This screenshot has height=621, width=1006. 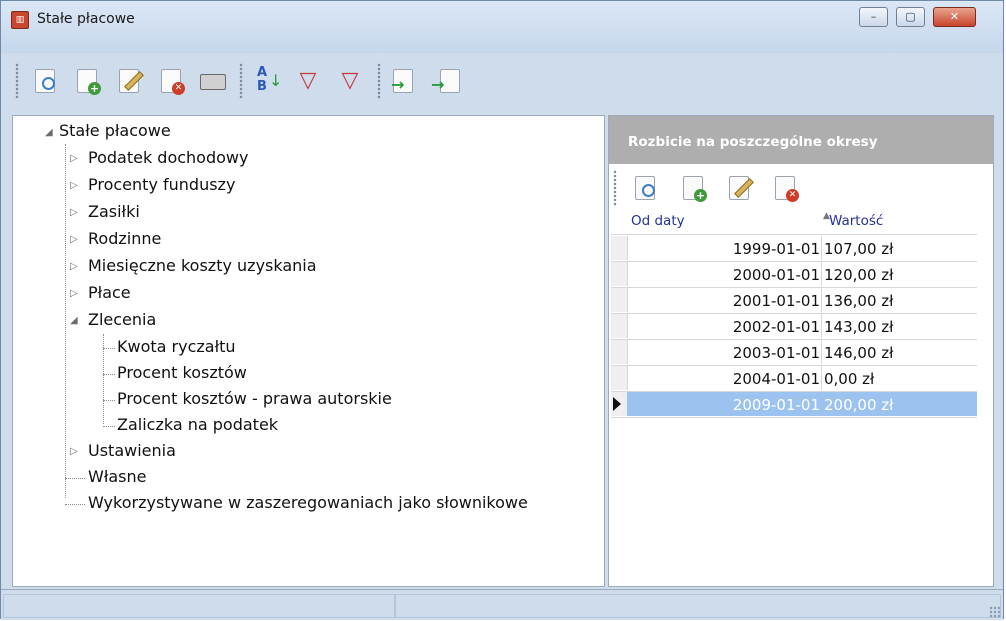 I want to click on sort-button: AB ↓, so click(x=267, y=81).